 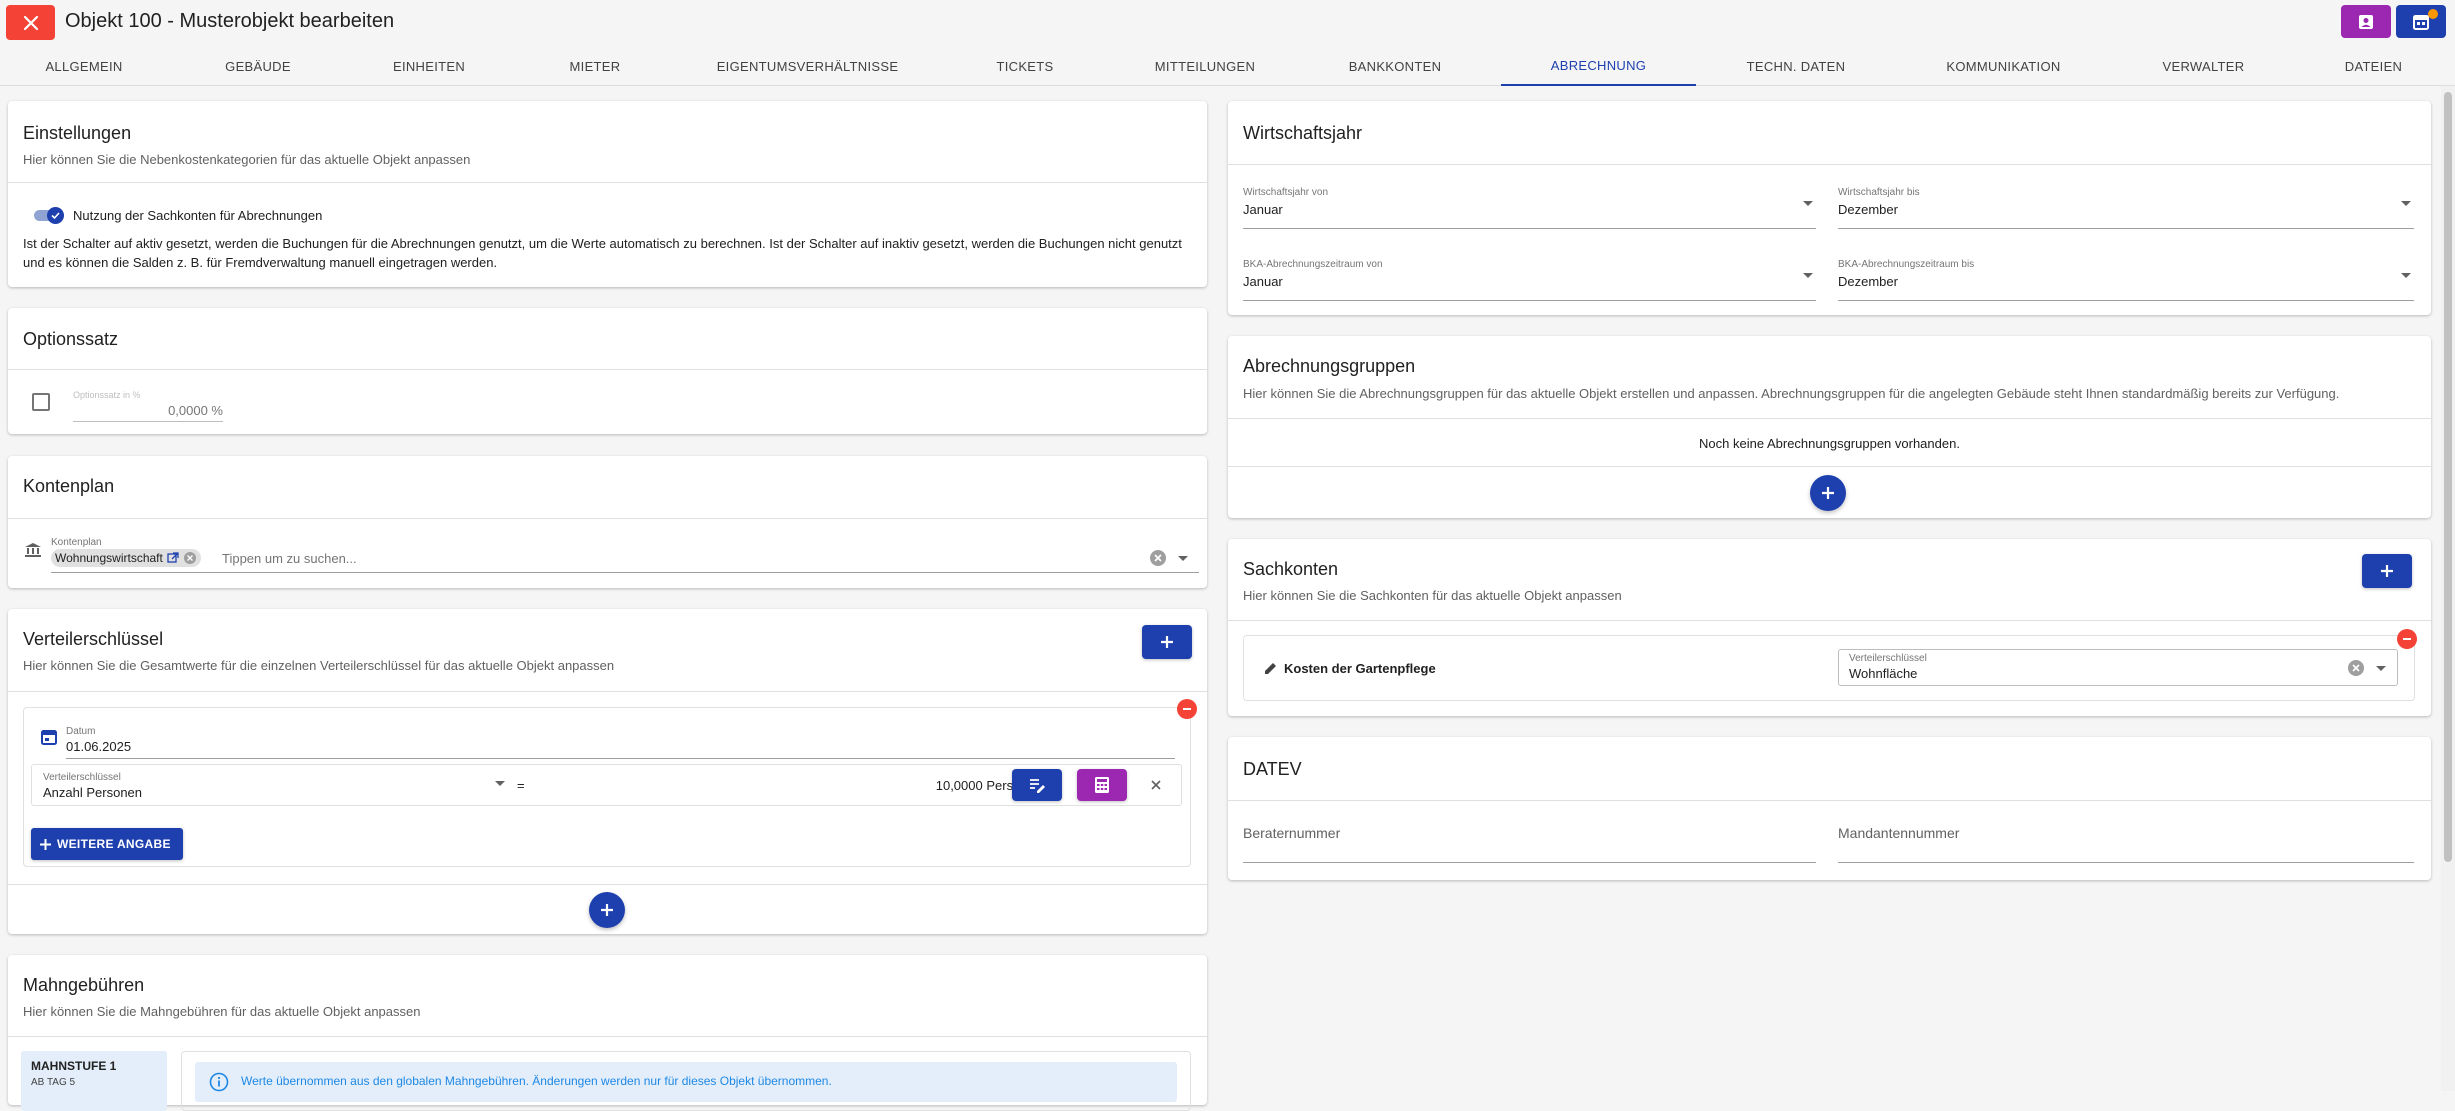 I want to click on scrollbar-thumb, so click(x=2448, y=477).